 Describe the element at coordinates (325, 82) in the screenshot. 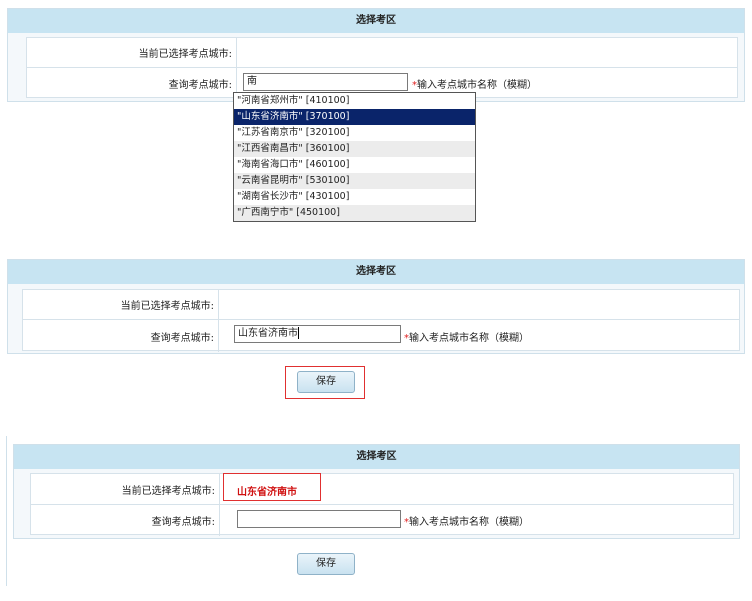

I see `query-city-input: 南` at that location.